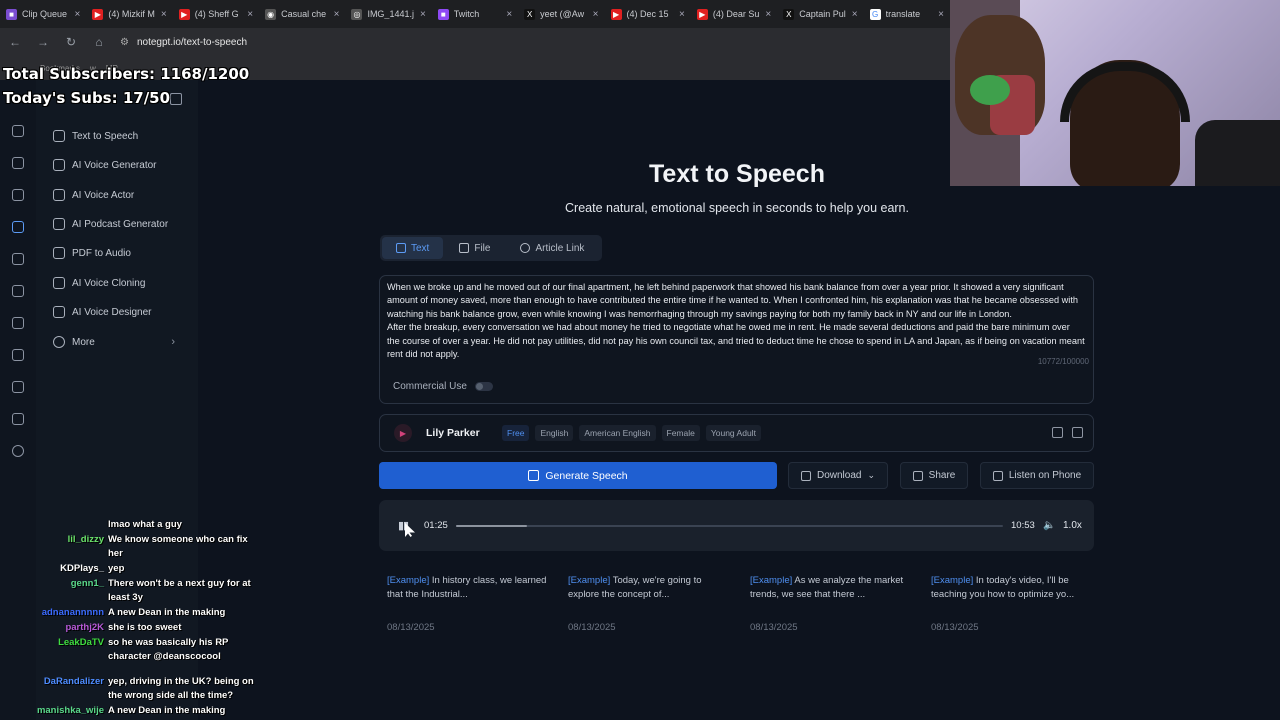  I want to click on generate-speech-button: Generate Speech, so click(578, 475).